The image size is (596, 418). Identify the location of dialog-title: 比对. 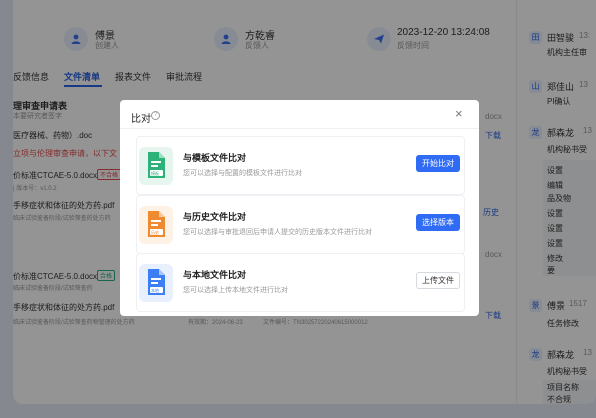
(141, 119).